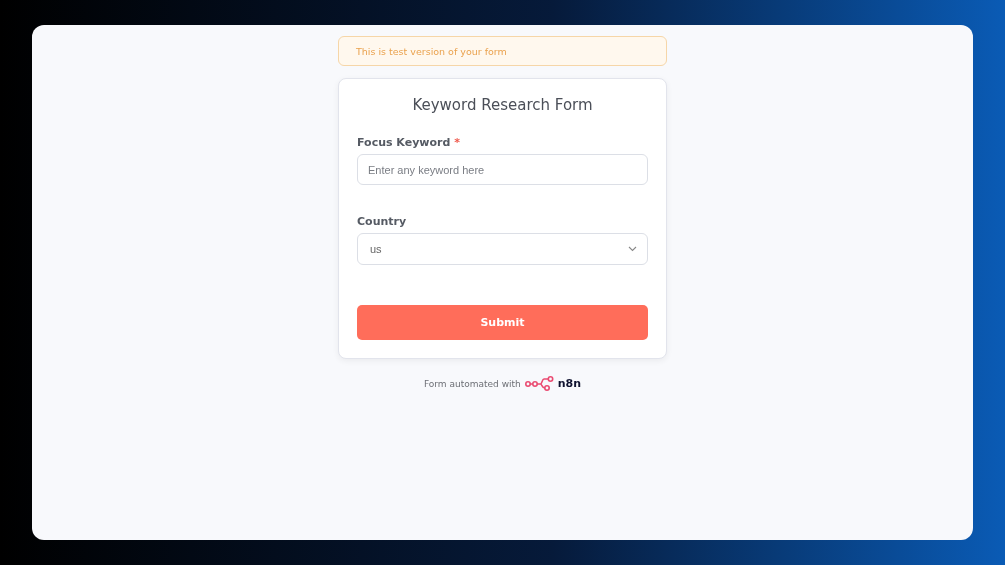  Describe the element at coordinates (502, 105) in the screenshot. I see `form-title: Keyword Research Form` at that location.